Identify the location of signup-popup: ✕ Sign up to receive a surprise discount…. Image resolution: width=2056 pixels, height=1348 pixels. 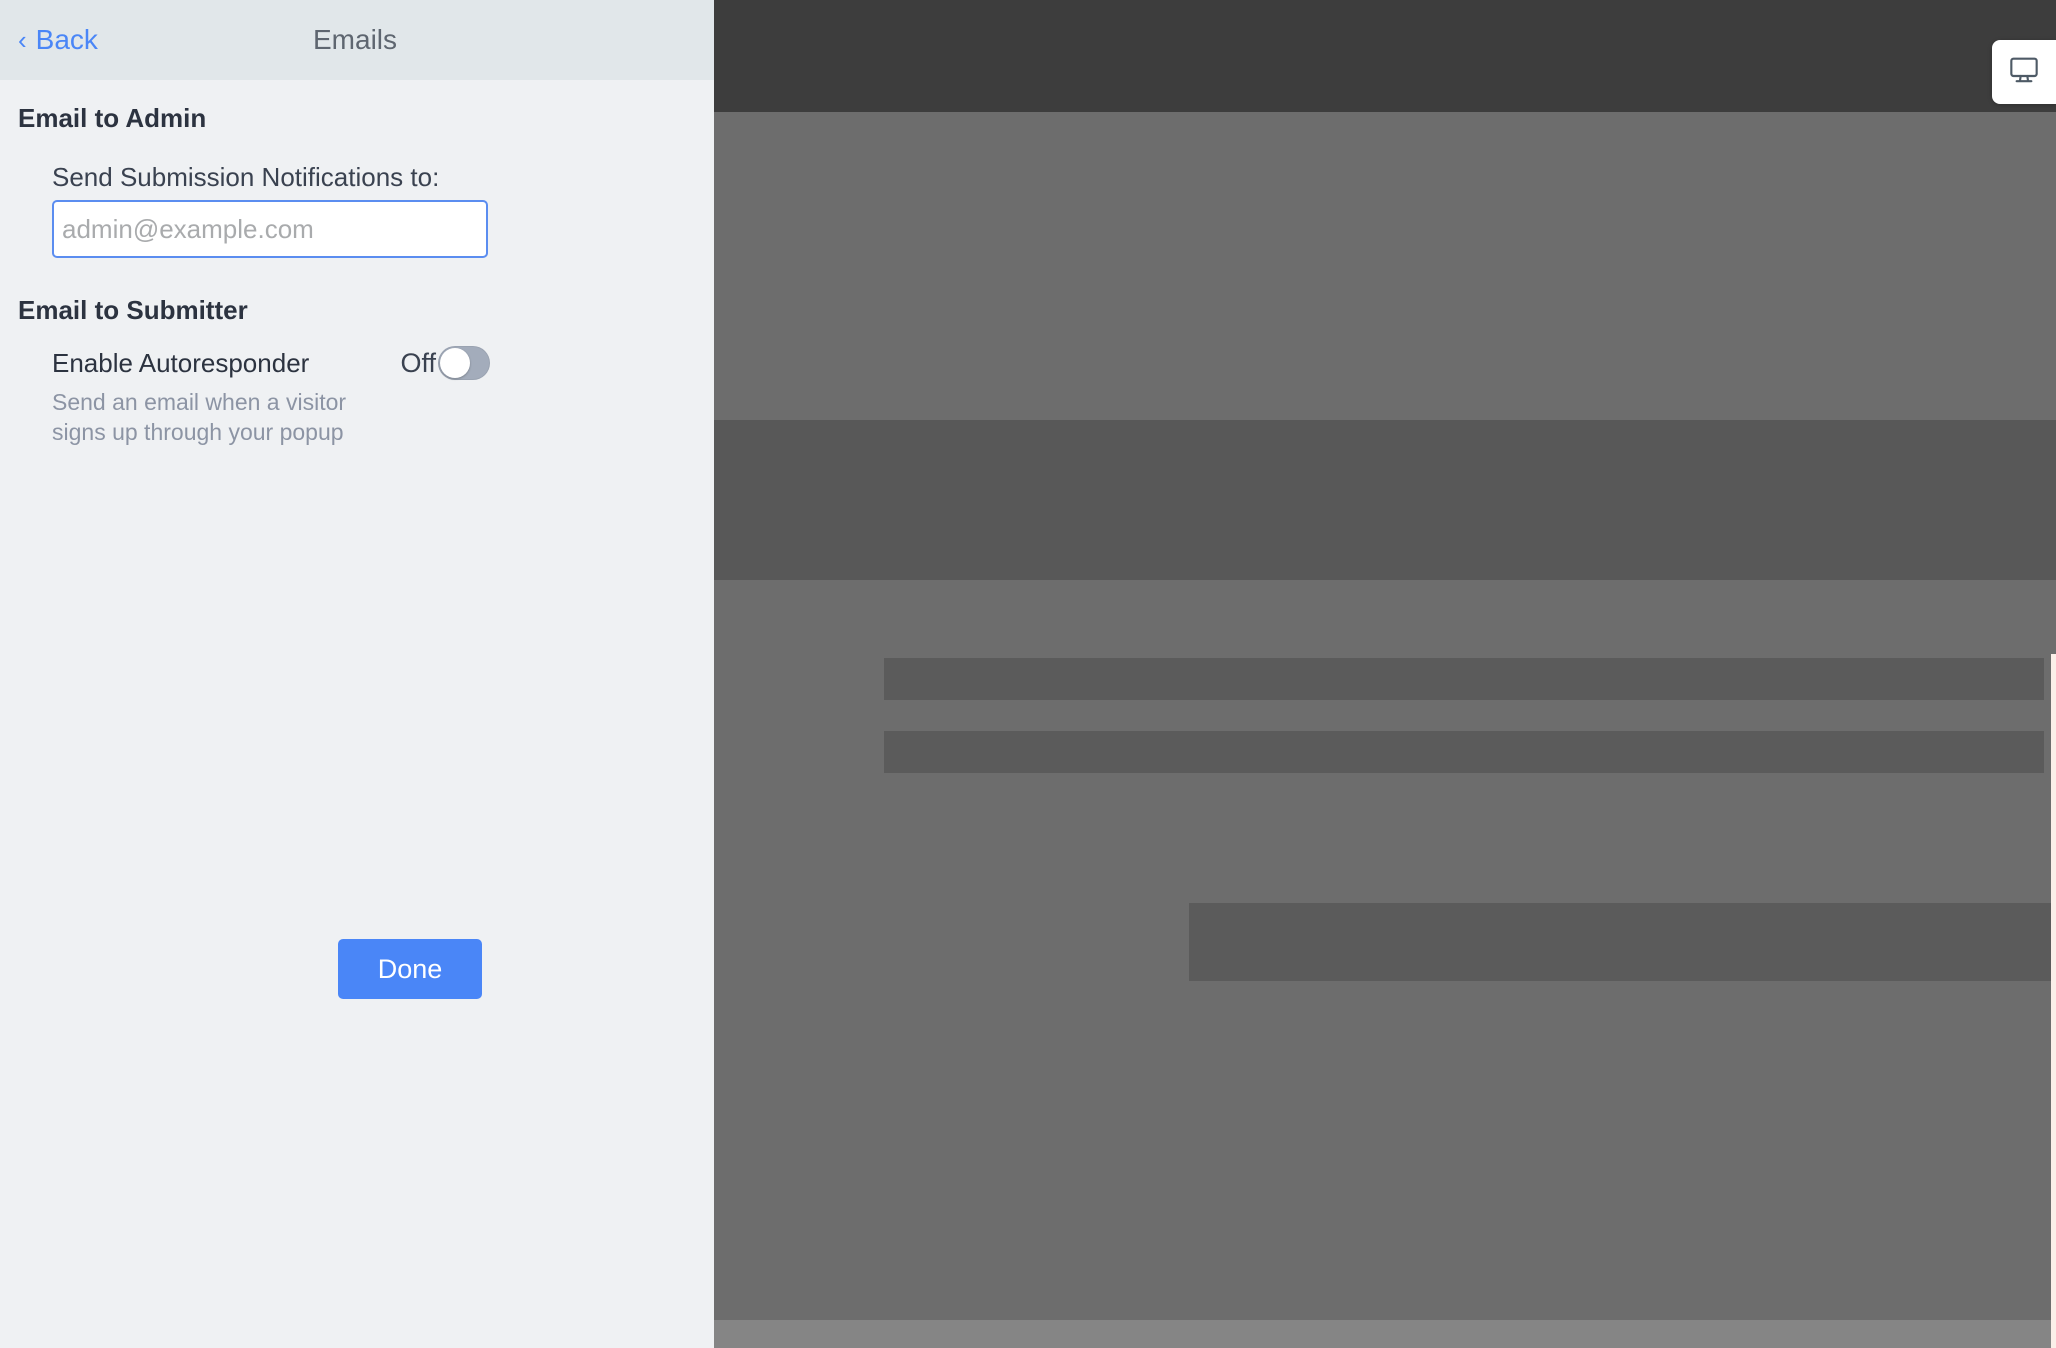
(2053, 1001).